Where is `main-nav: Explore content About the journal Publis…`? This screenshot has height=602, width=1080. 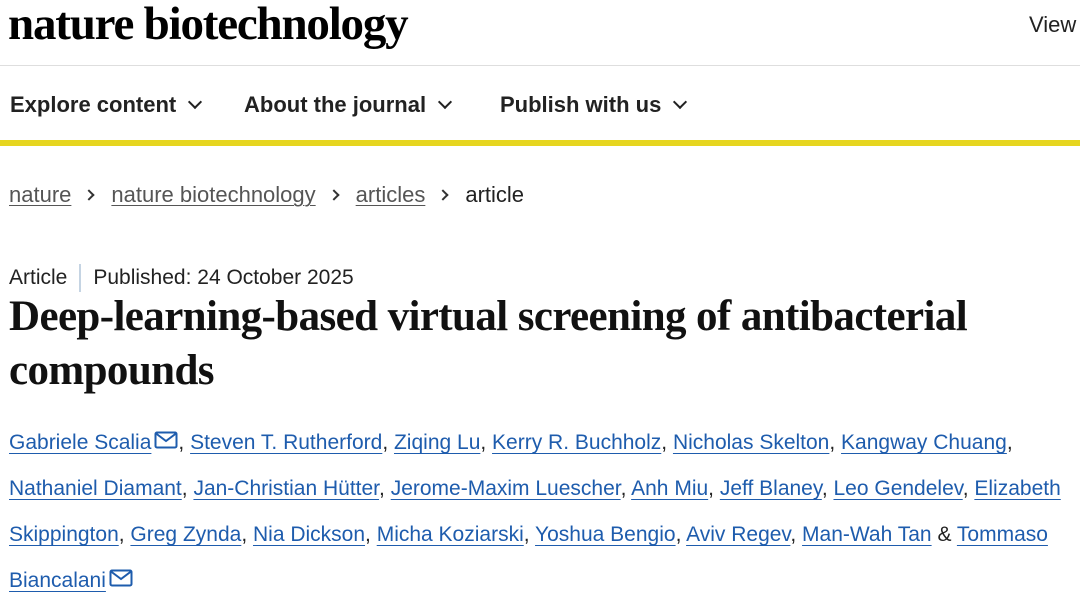
main-nav: Explore content About the journal Publis… is located at coordinates (540, 106).